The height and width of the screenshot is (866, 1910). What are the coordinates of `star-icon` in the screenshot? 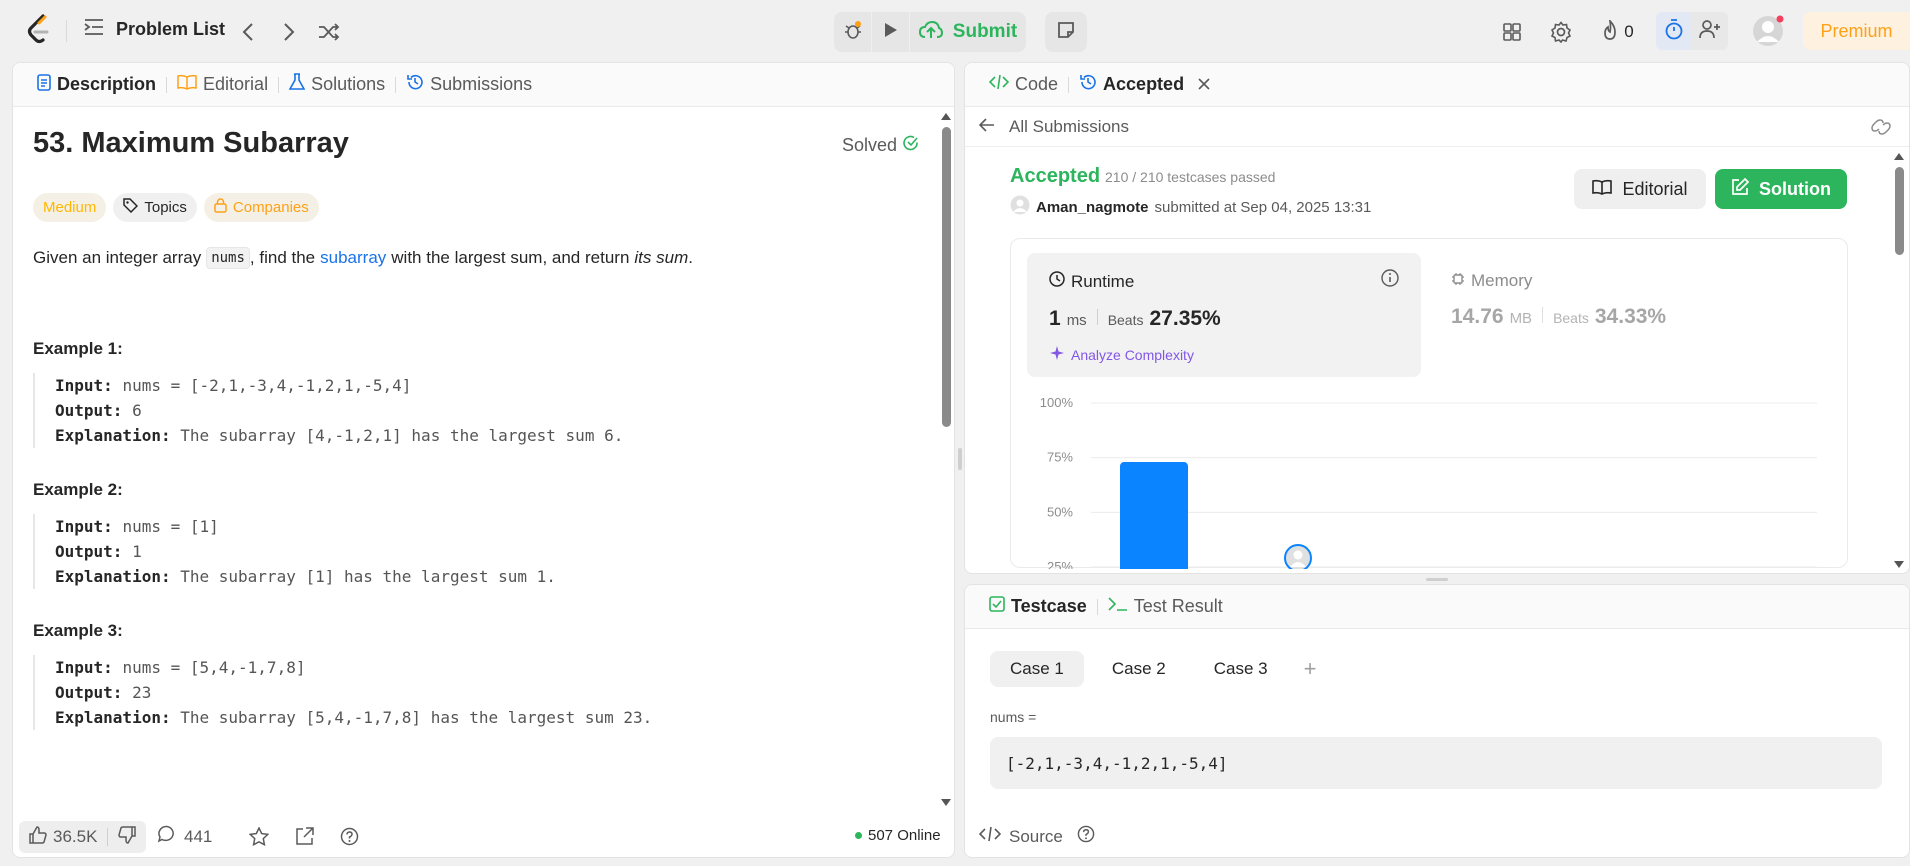 It's located at (259, 838).